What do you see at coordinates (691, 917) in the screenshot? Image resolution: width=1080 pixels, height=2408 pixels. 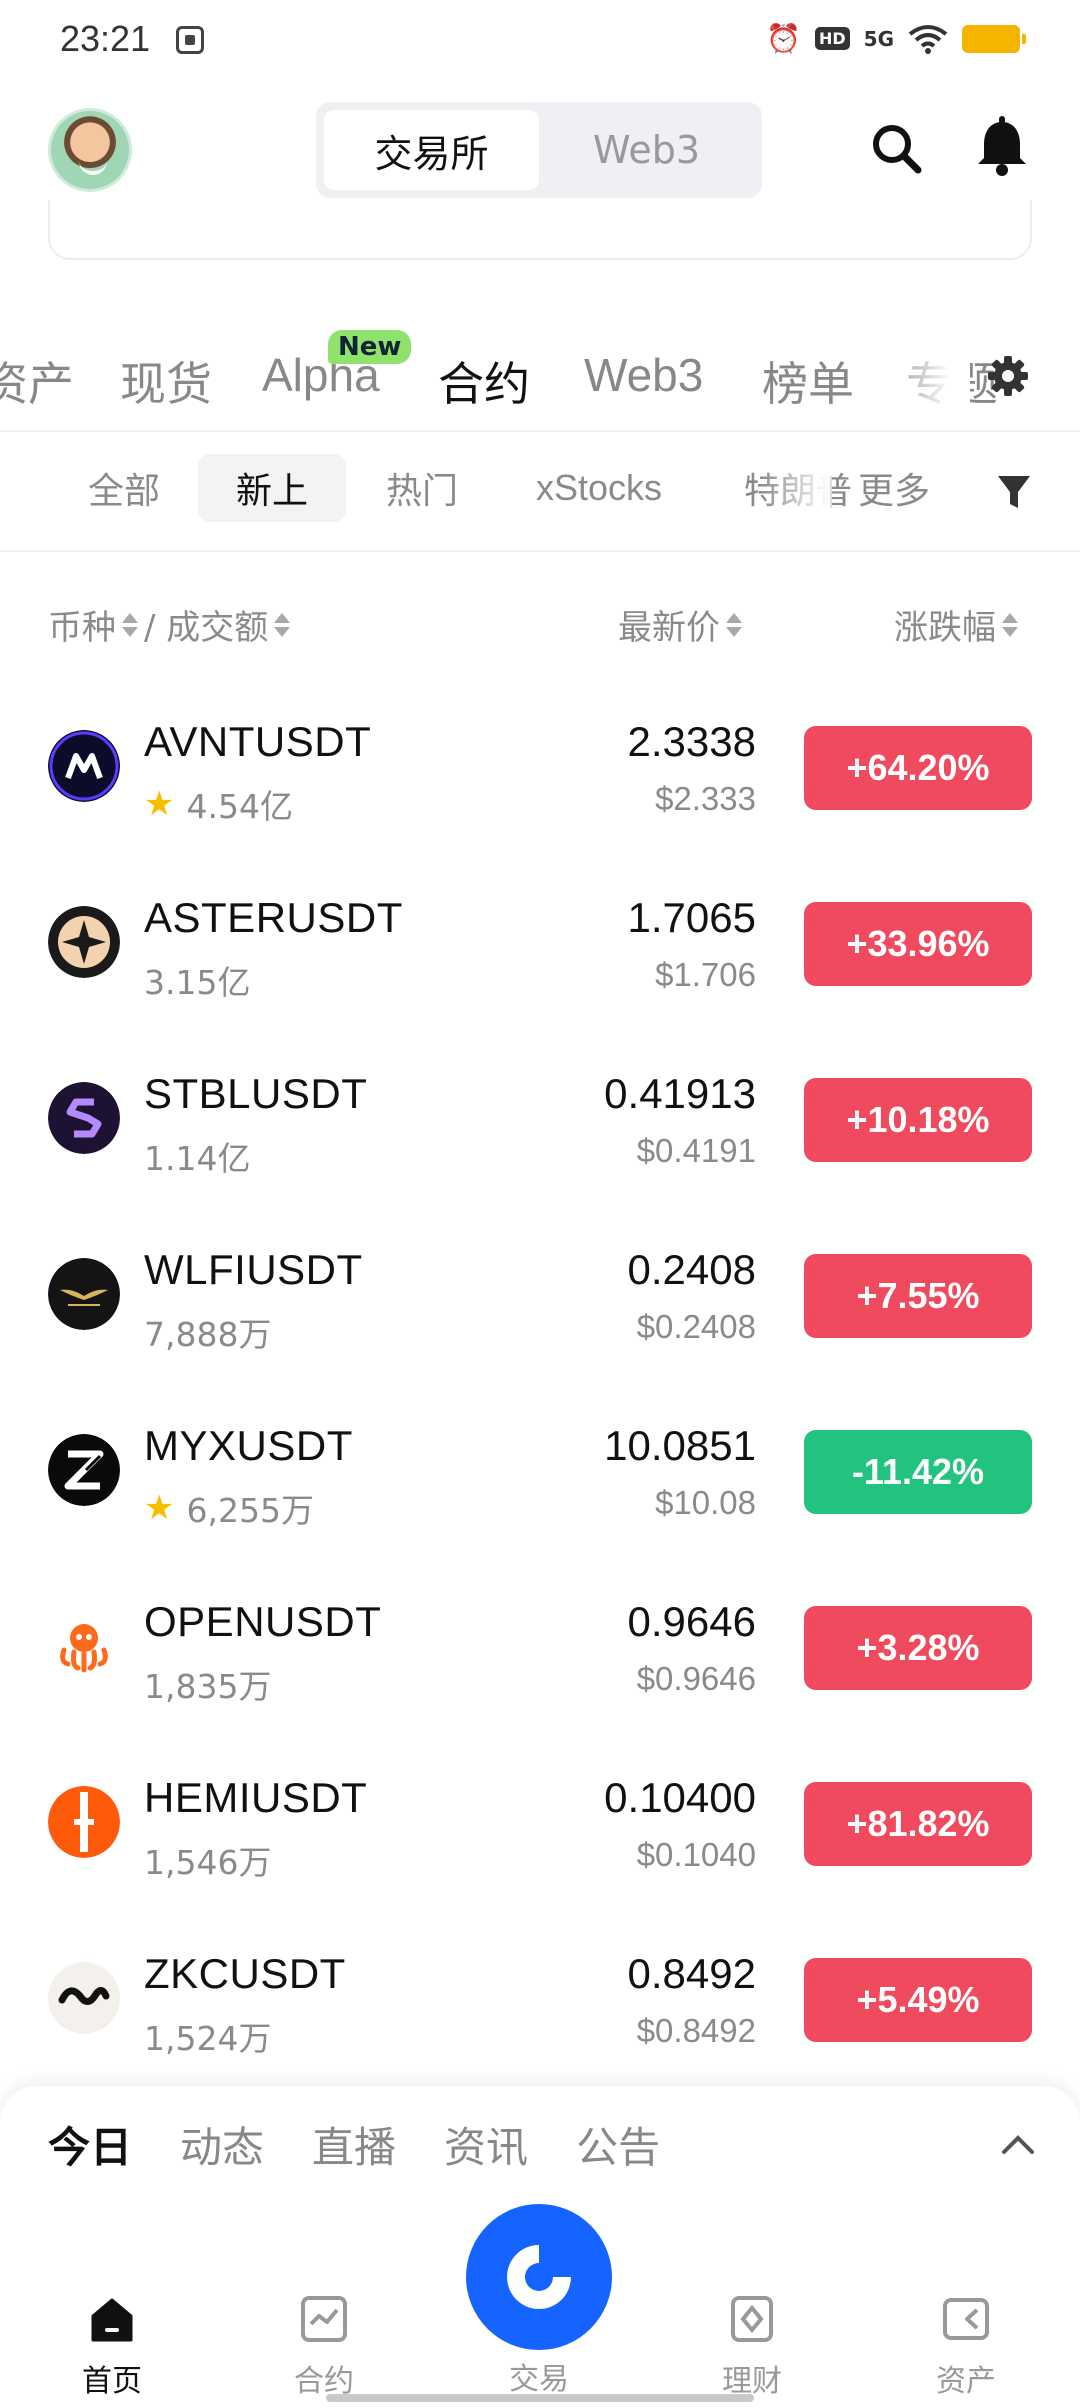 I see `last-price: 1.7065` at bounding box center [691, 917].